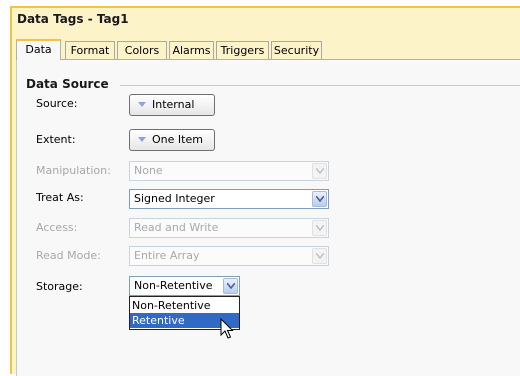 This screenshot has width=520, height=376. I want to click on window-title: Data Tags - Tag1, so click(73, 19).